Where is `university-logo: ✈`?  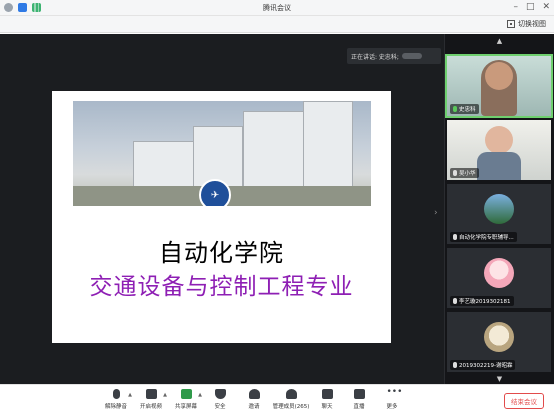
university-logo: ✈ is located at coordinates (215, 192).